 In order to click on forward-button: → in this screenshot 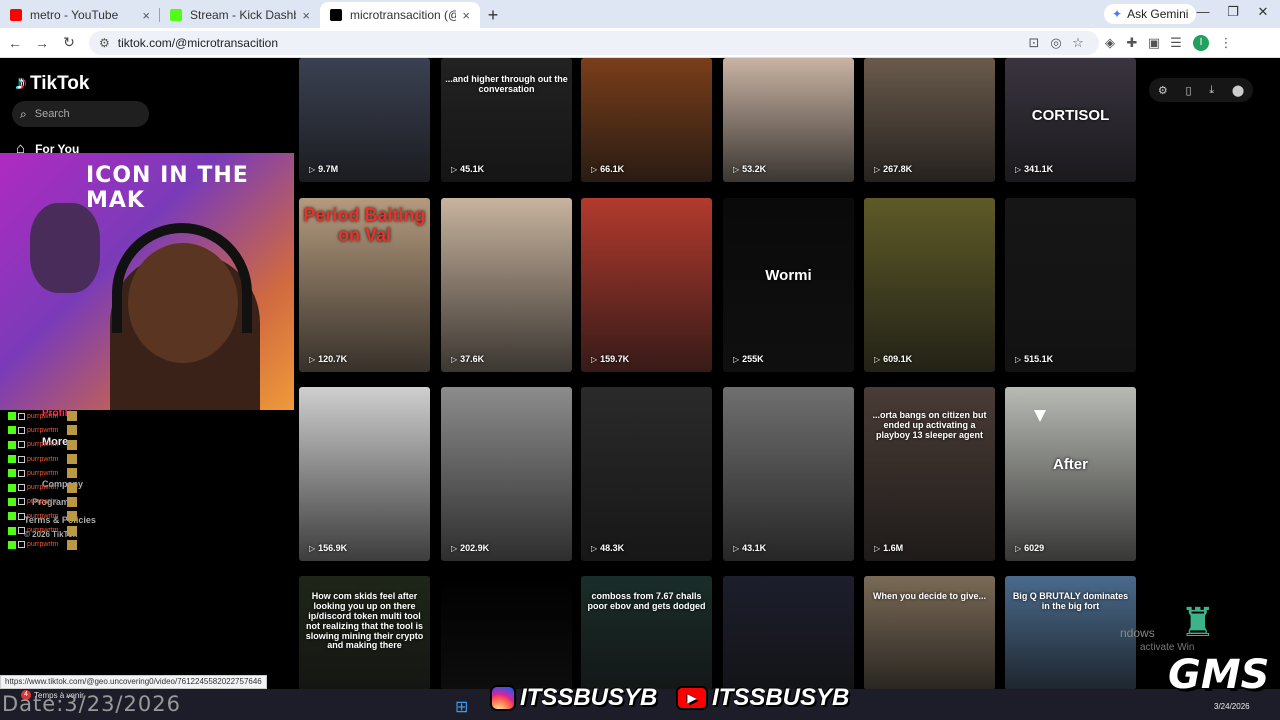, I will do `click(42, 43)`.